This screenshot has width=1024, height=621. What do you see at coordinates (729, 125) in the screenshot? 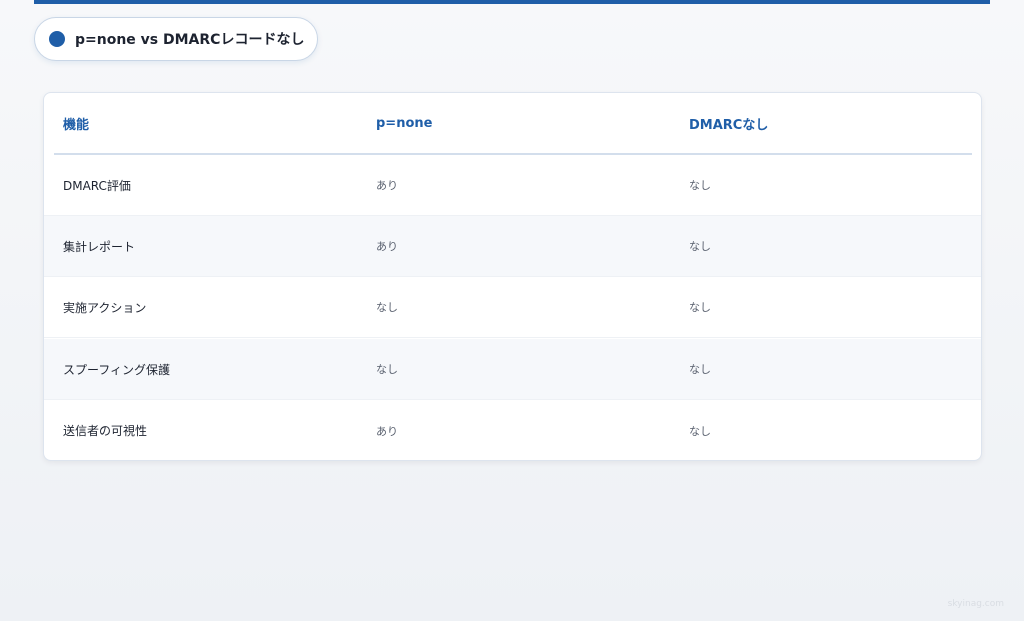
I see `header-no-dmarc: DMARCなし` at bounding box center [729, 125].